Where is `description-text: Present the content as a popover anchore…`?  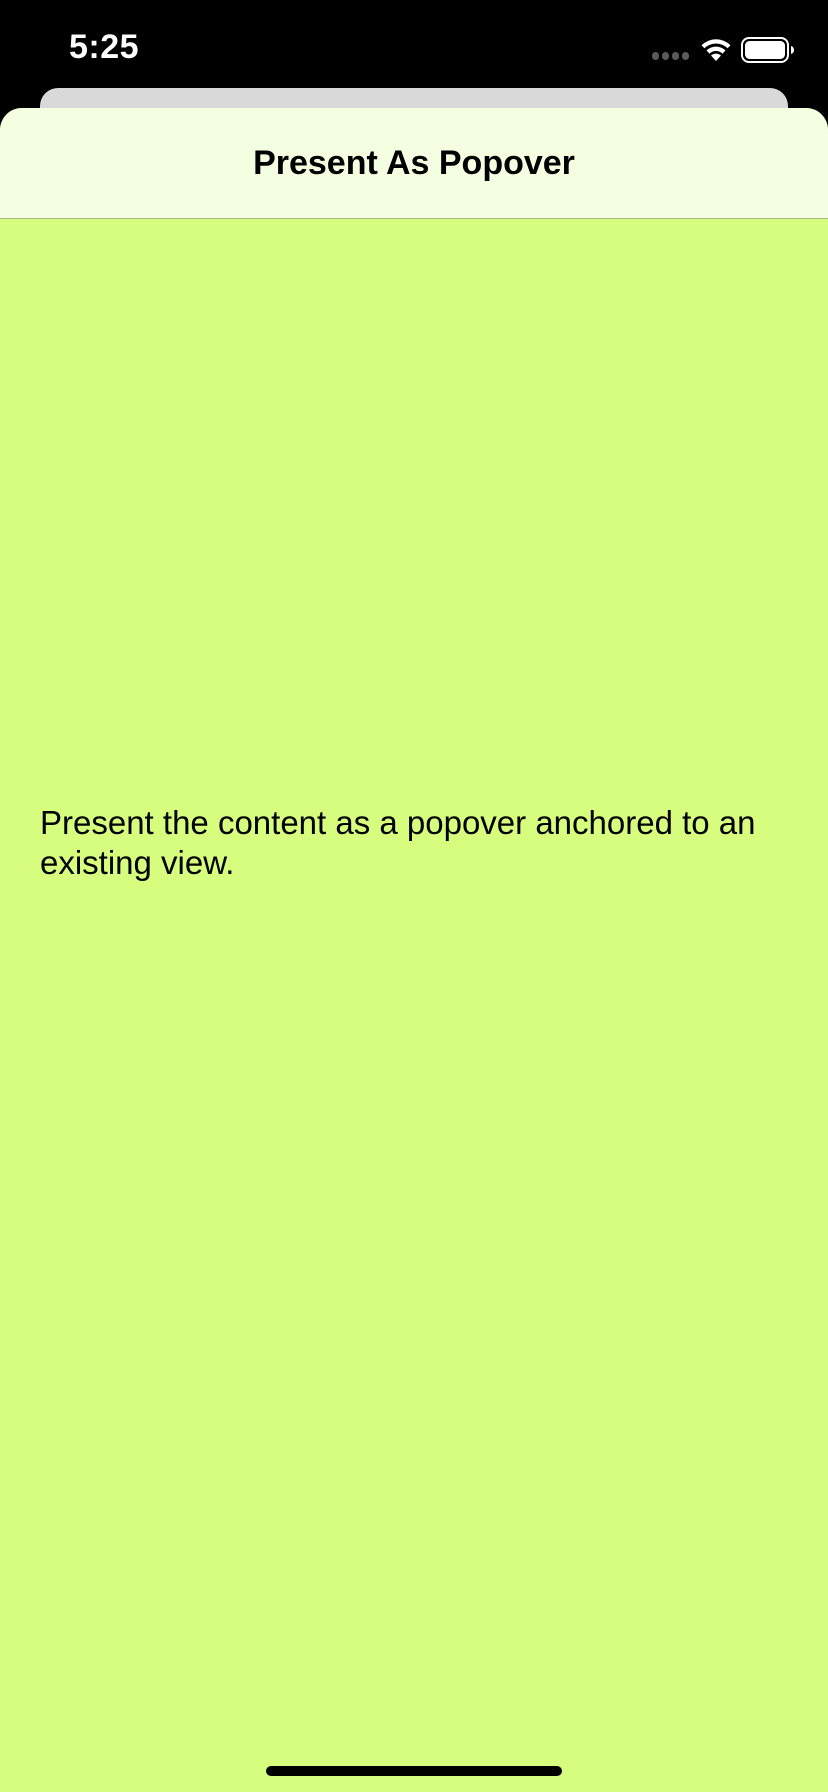 description-text: Present the content as a popover anchore… is located at coordinates (398, 842).